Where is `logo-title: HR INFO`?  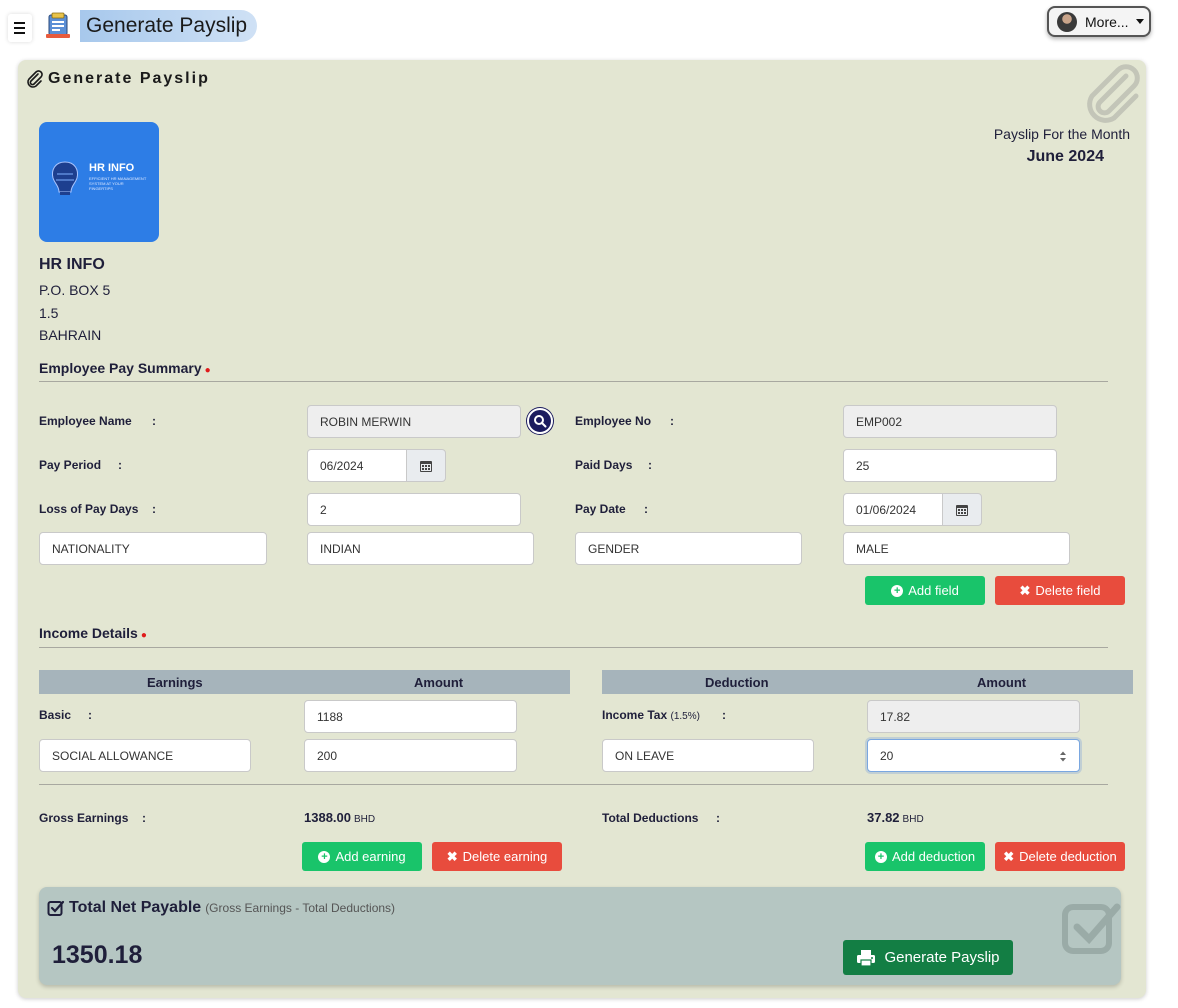
logo-title: HR INFO is located at coordinates (112, 168).